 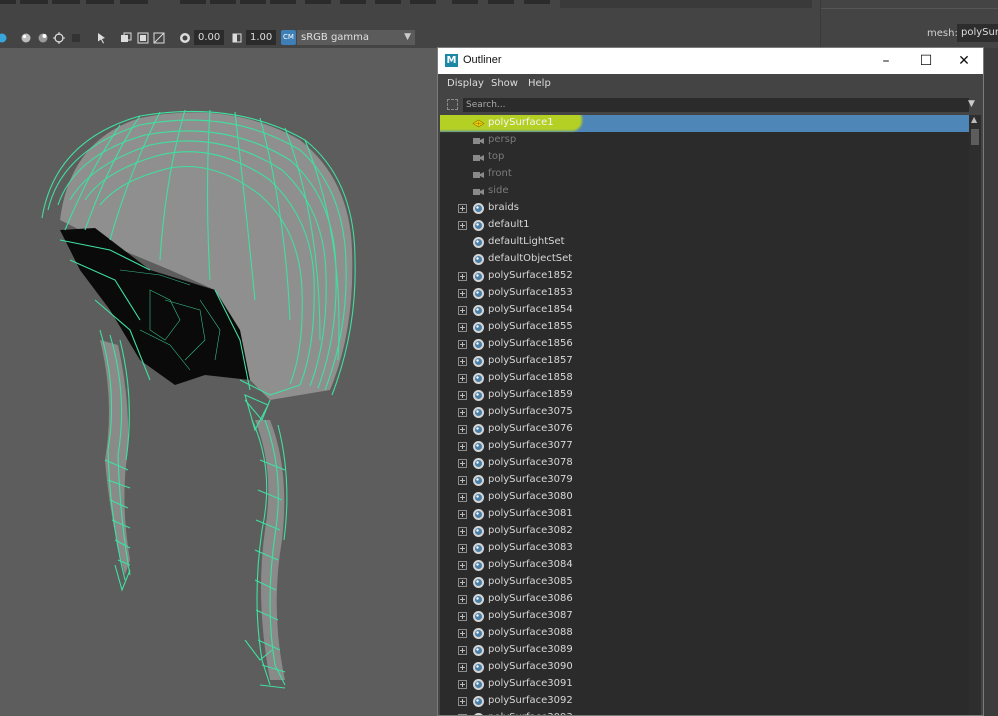 I want to click on outliner-row: polySurface3085, so click(x=704, y=582).